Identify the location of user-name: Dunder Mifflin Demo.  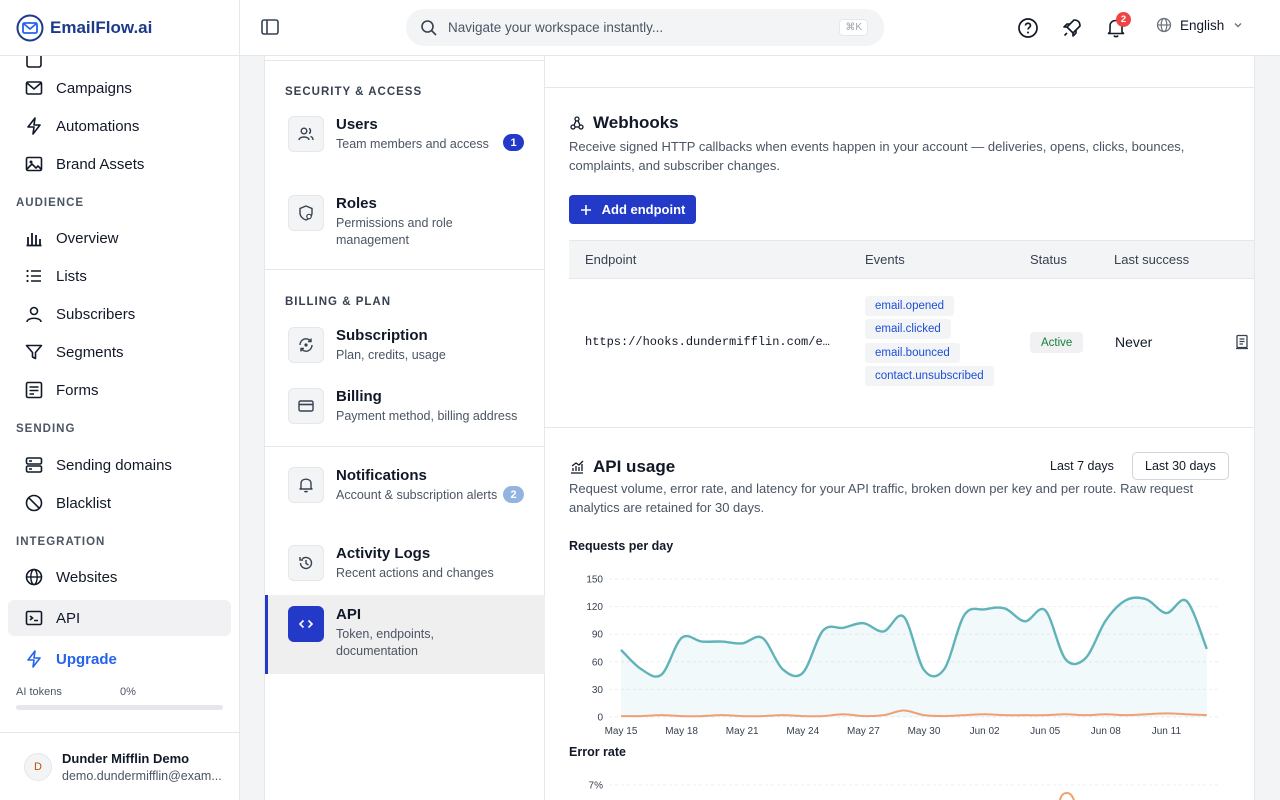
(126, 758).